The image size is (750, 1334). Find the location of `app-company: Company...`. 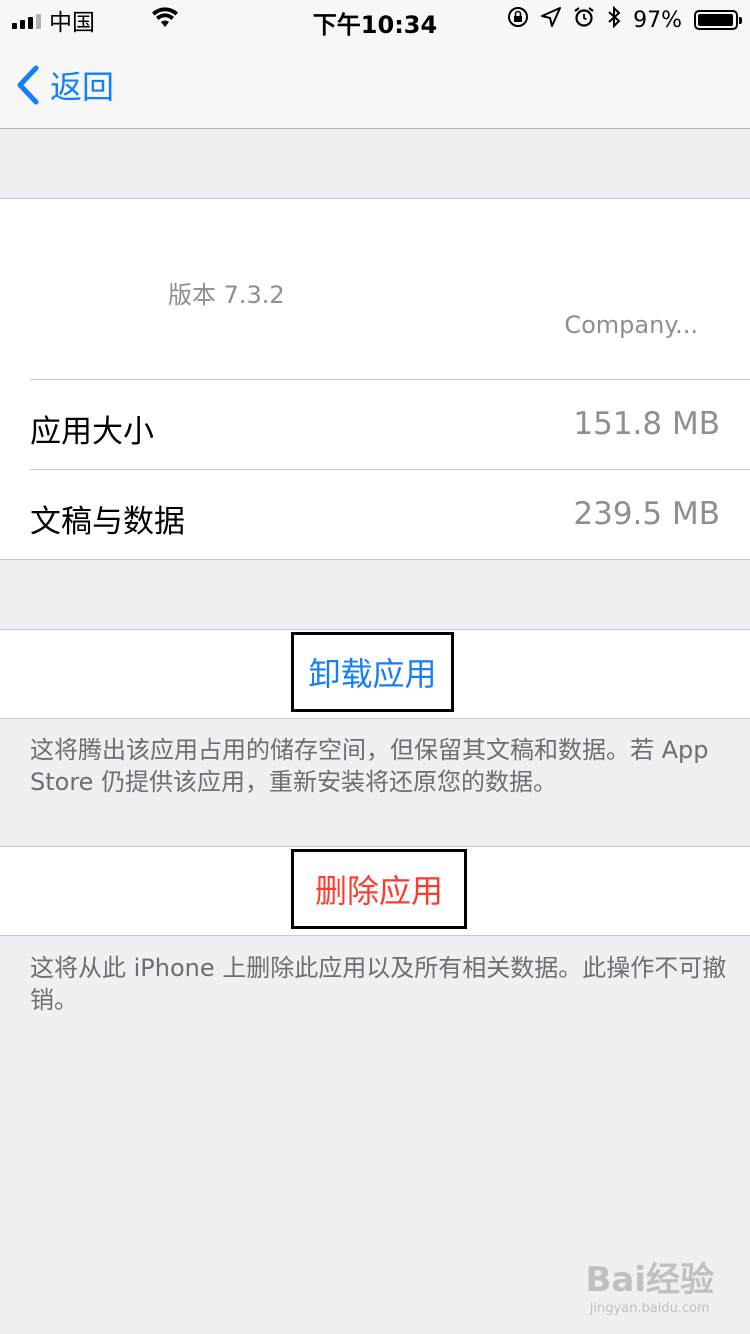

app-company: Company... is located at coordinates (631, 325).